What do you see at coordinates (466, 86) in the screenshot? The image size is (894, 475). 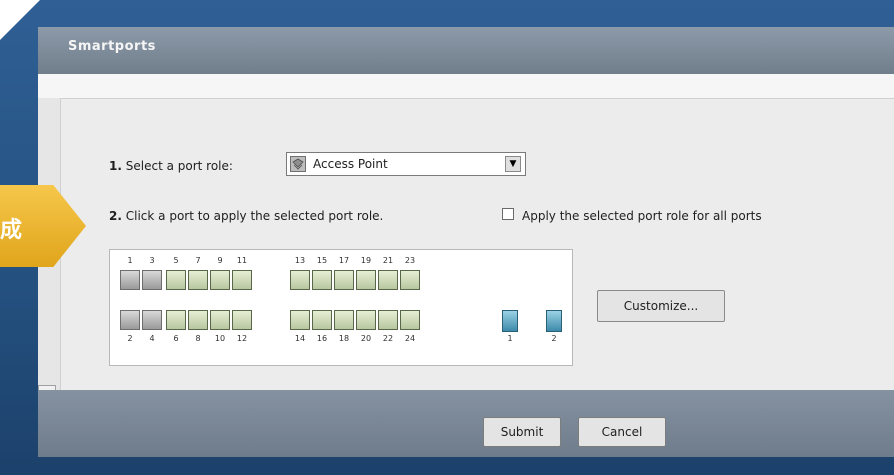 I see `header-strip` at bounding box center [466, 86].